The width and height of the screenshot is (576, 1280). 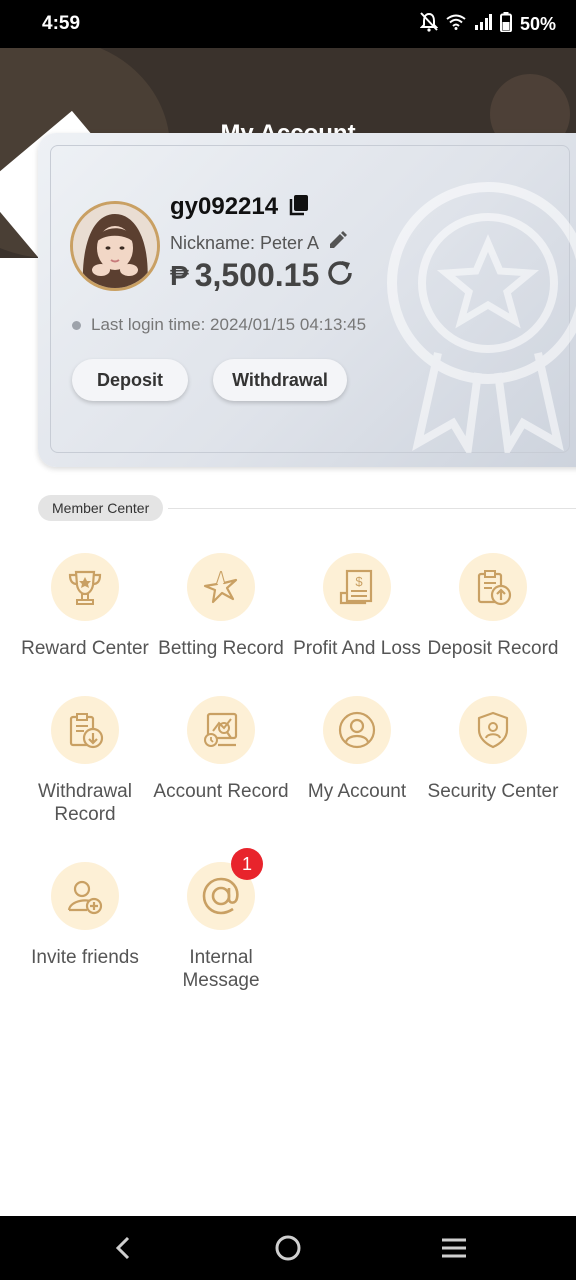 What do you see at coordinates (493, 648) in the screenshot?
I see `menu-label: Deposit Record` at bounding box center [493, 648].